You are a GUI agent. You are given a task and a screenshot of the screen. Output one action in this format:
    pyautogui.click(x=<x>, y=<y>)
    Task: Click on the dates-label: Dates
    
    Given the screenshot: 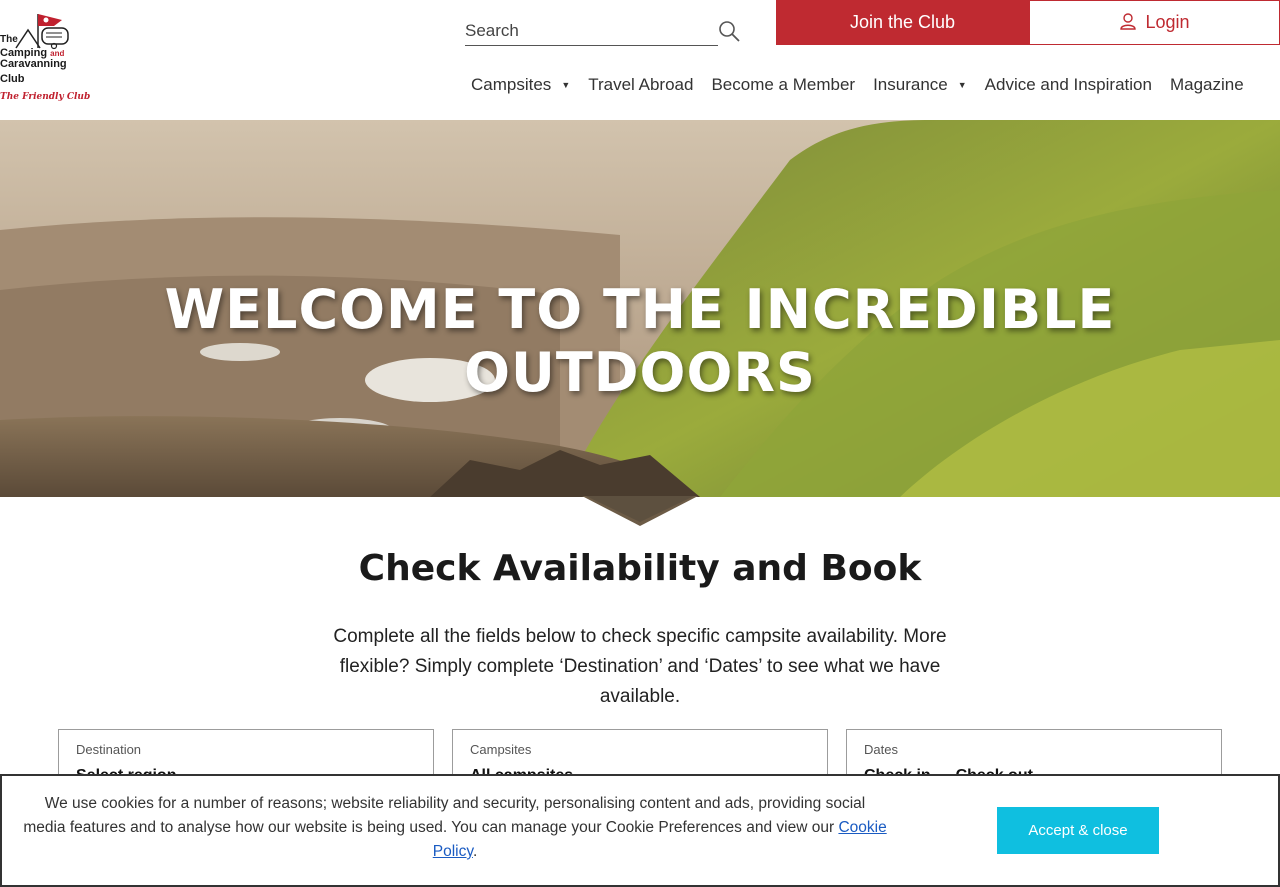 What is the action you would take?
    pyautogui.click(x=881, y=749)
    